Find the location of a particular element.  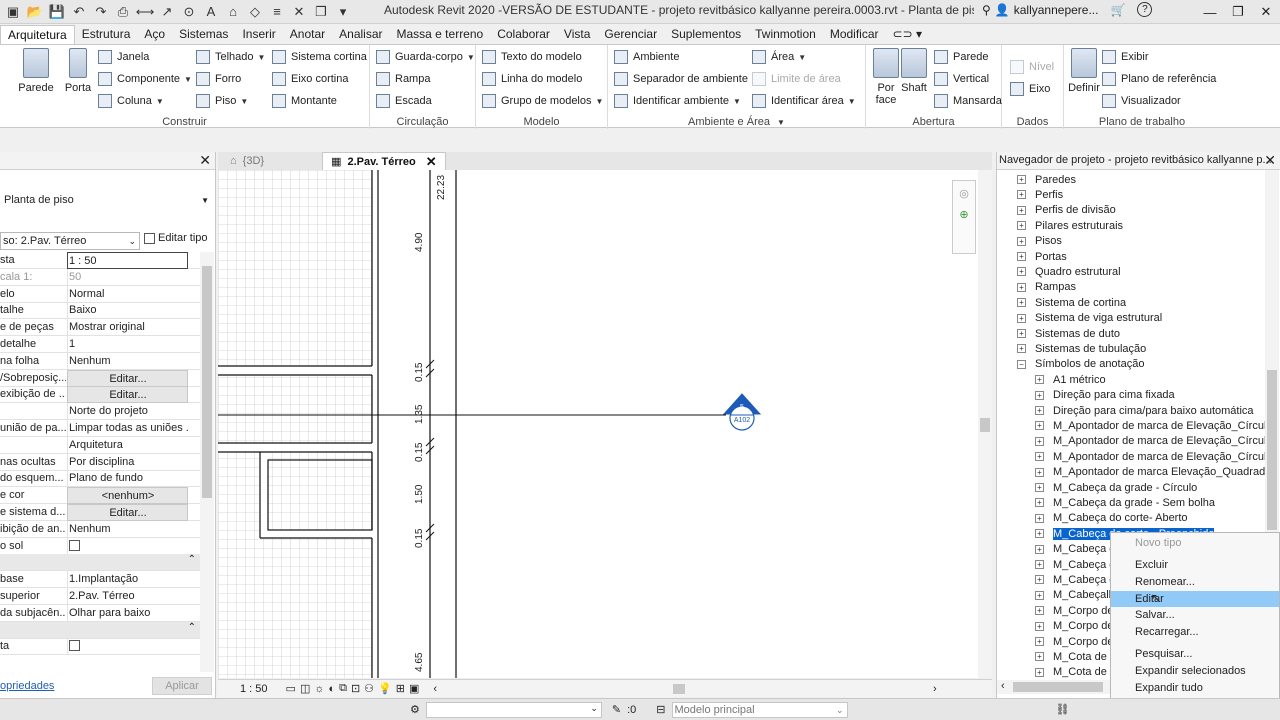

browser-item: + Sistema de viga estrutural is located at coordinates (1089, 318).